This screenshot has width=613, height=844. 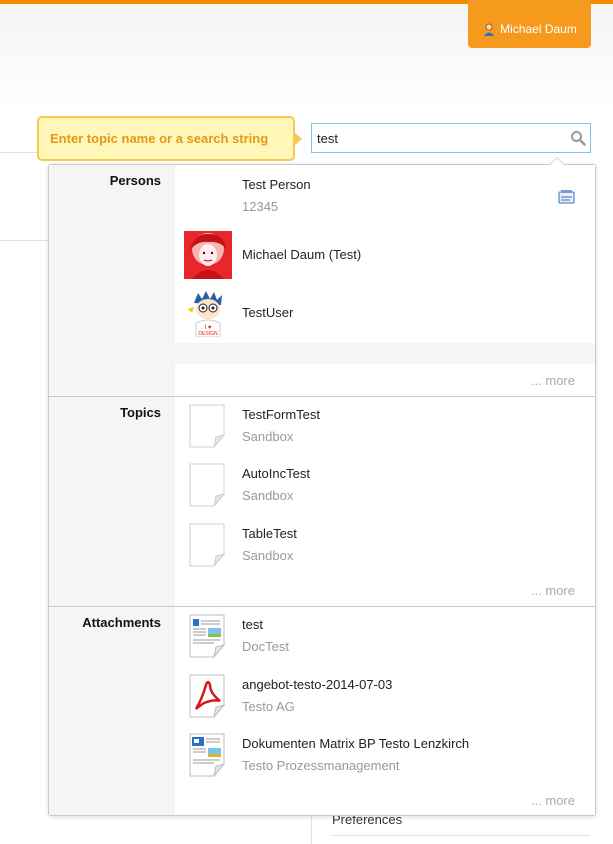 I want to click on section-label: Attachments, so click(x=112, y=711).